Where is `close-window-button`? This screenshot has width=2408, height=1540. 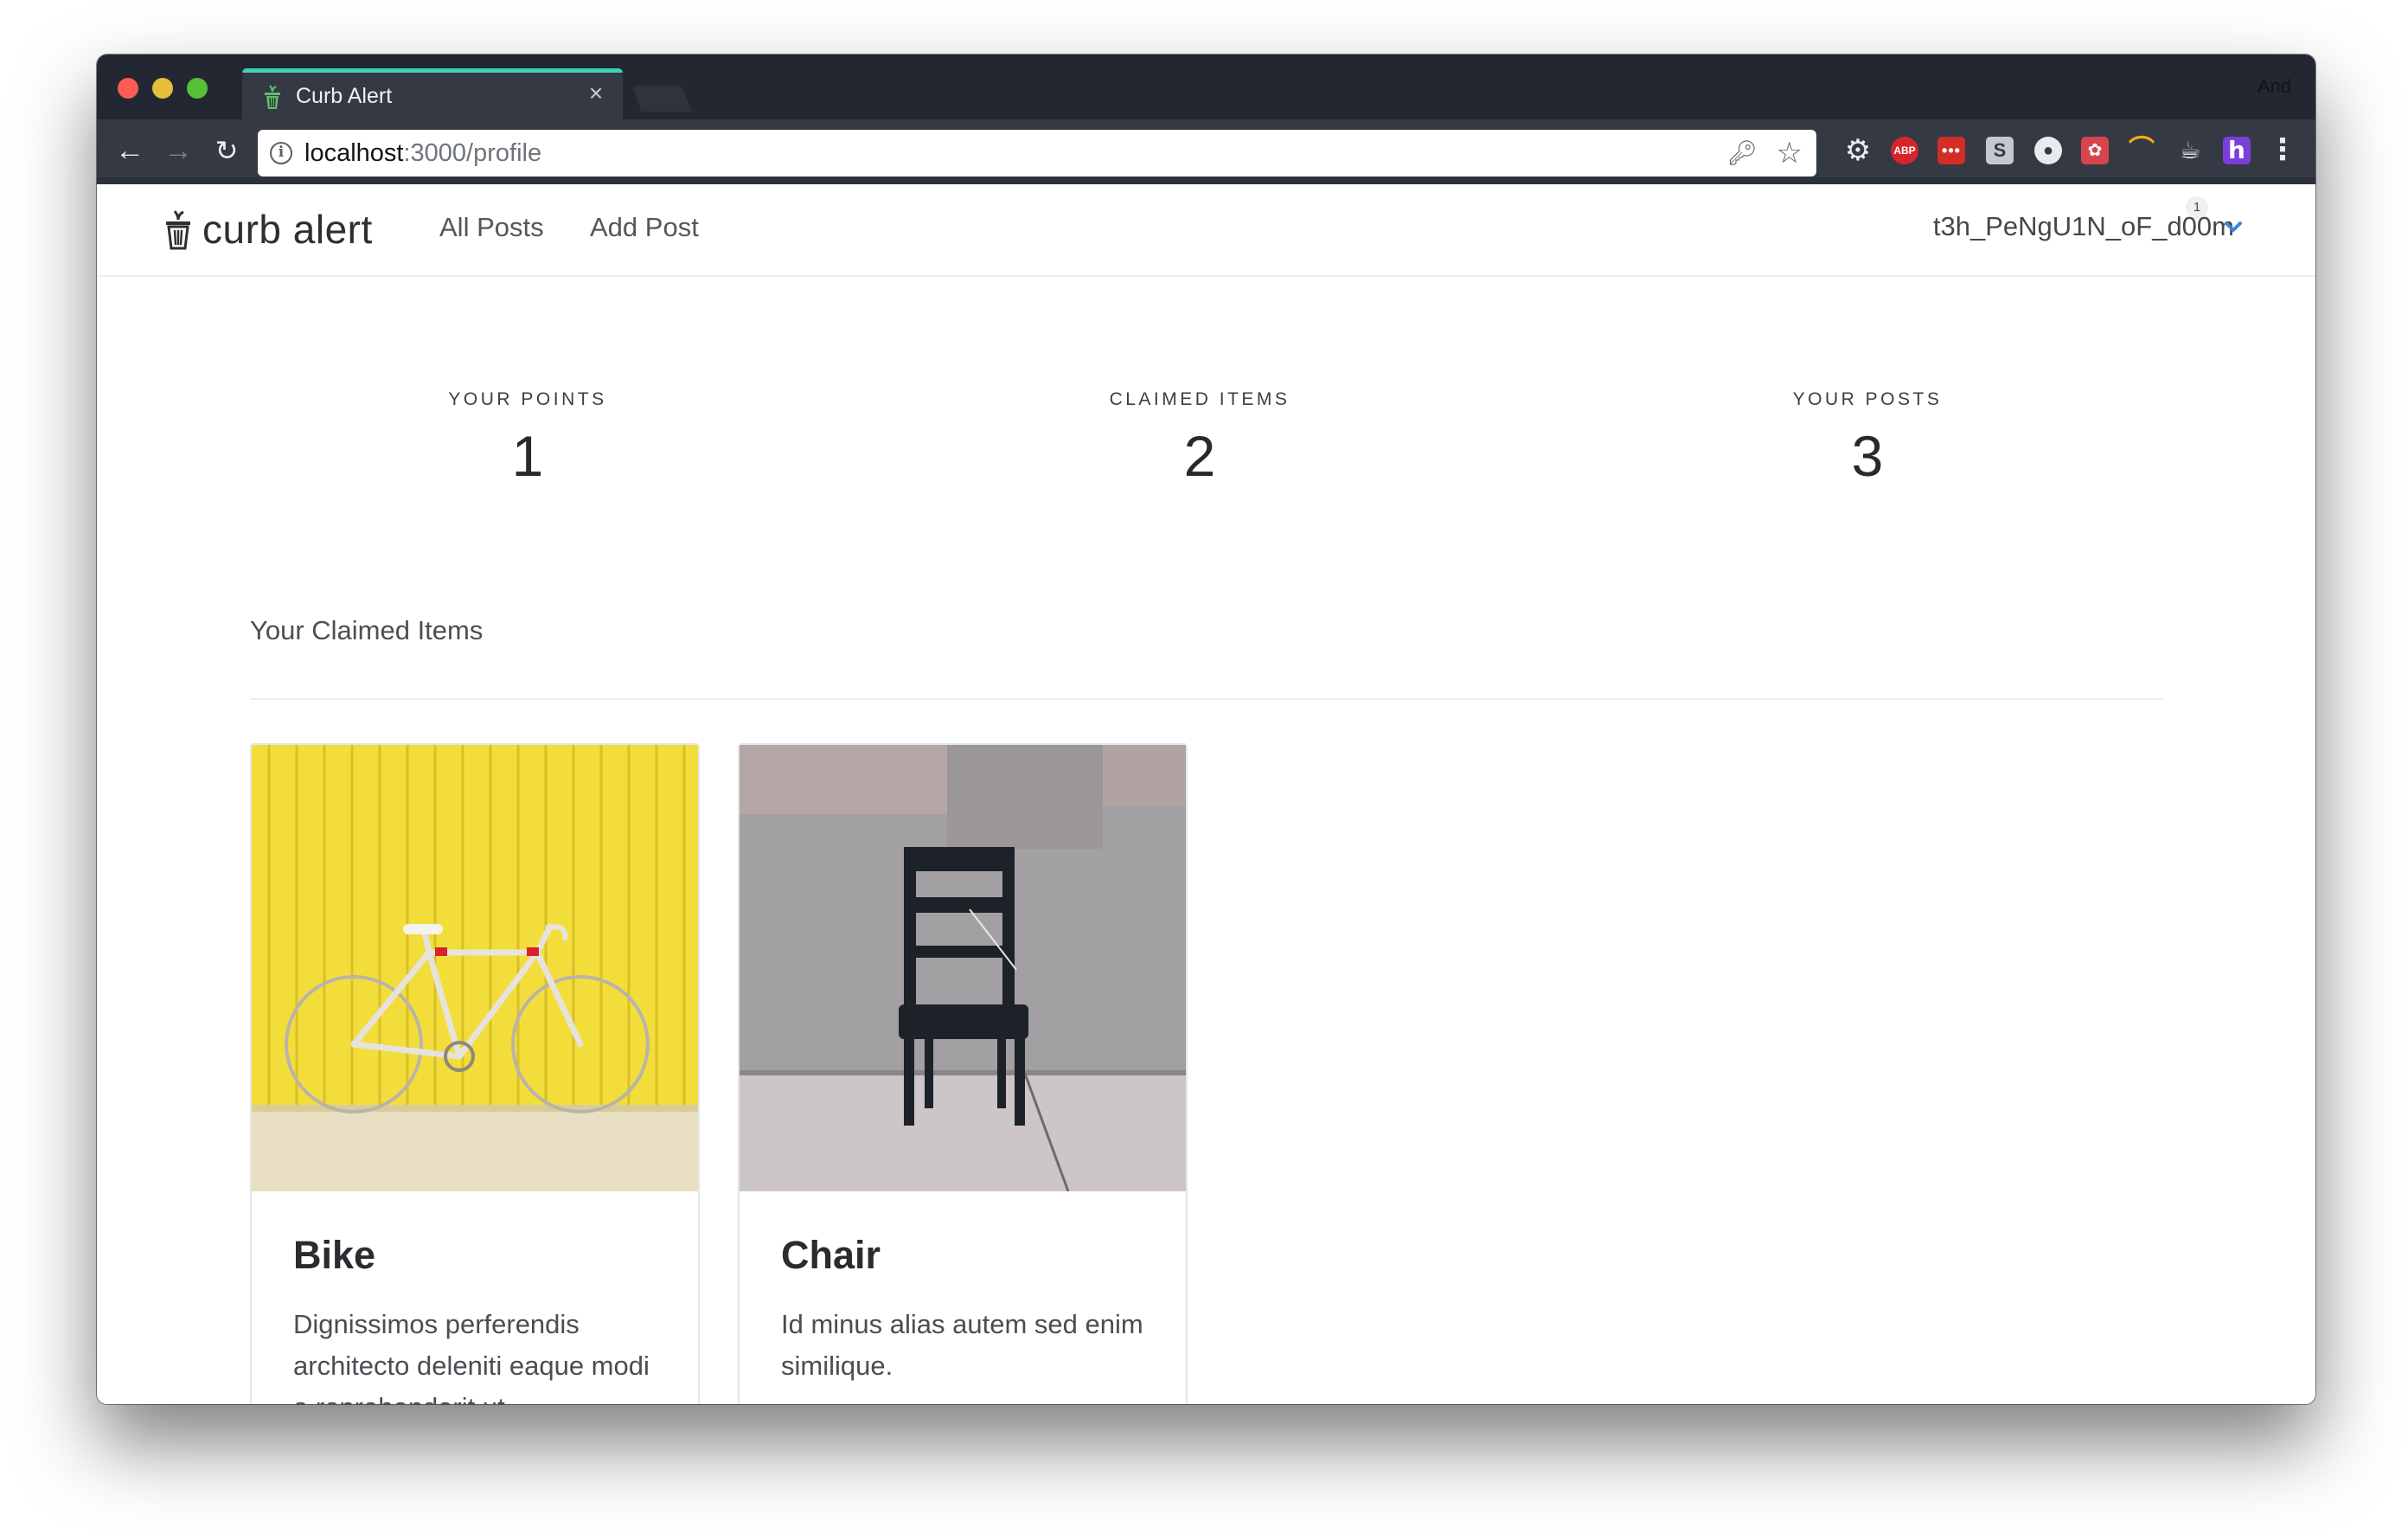 close-window-button is located at coordinates (128, 88).